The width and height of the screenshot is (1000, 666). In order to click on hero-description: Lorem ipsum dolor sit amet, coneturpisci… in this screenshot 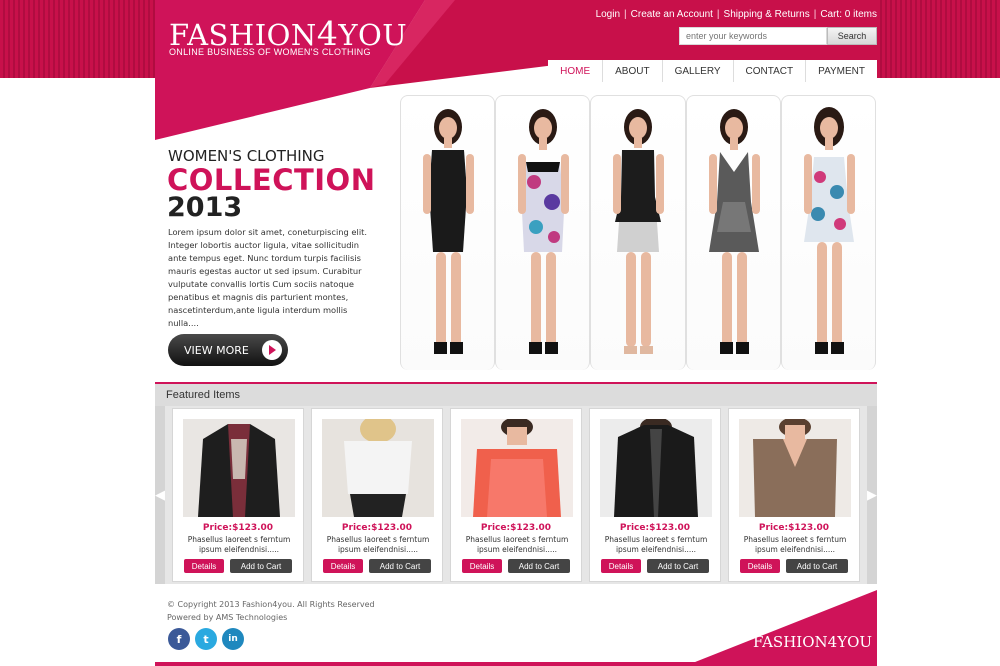, I will do `click(268, 277)`.